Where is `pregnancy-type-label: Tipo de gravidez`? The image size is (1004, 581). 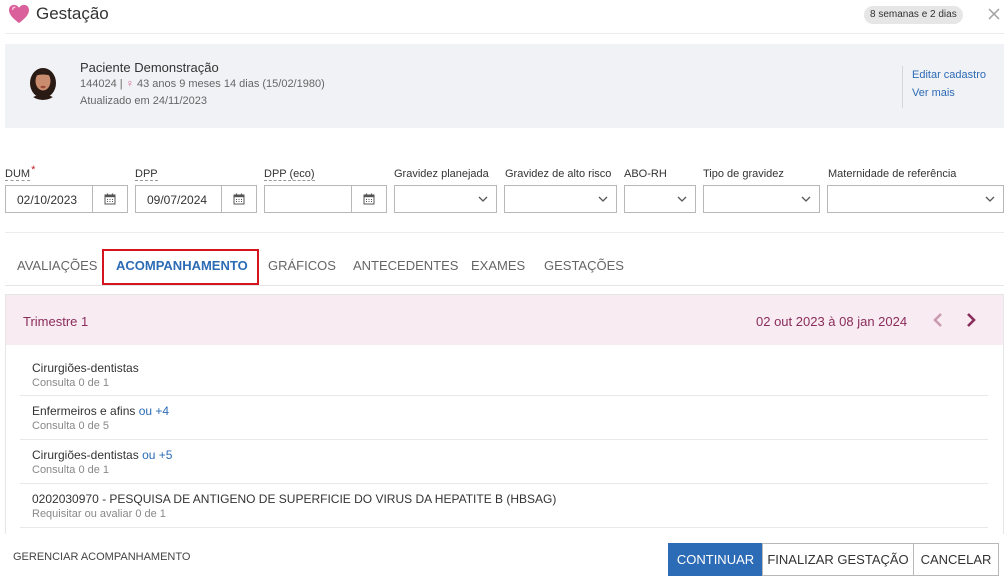
pregnancy-type-label: Tipo de gravidez is located at coordinates (743, 174).